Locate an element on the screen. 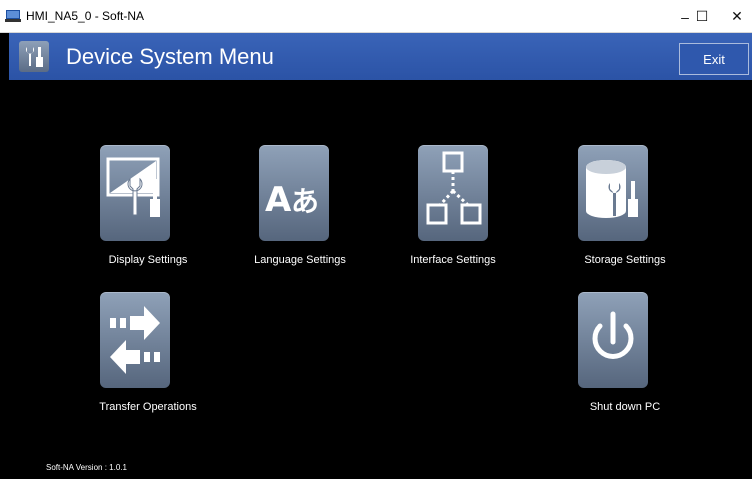 The height and width of the screenshot is (479, 752). svg-text: A is located at coordinates (278, 200).